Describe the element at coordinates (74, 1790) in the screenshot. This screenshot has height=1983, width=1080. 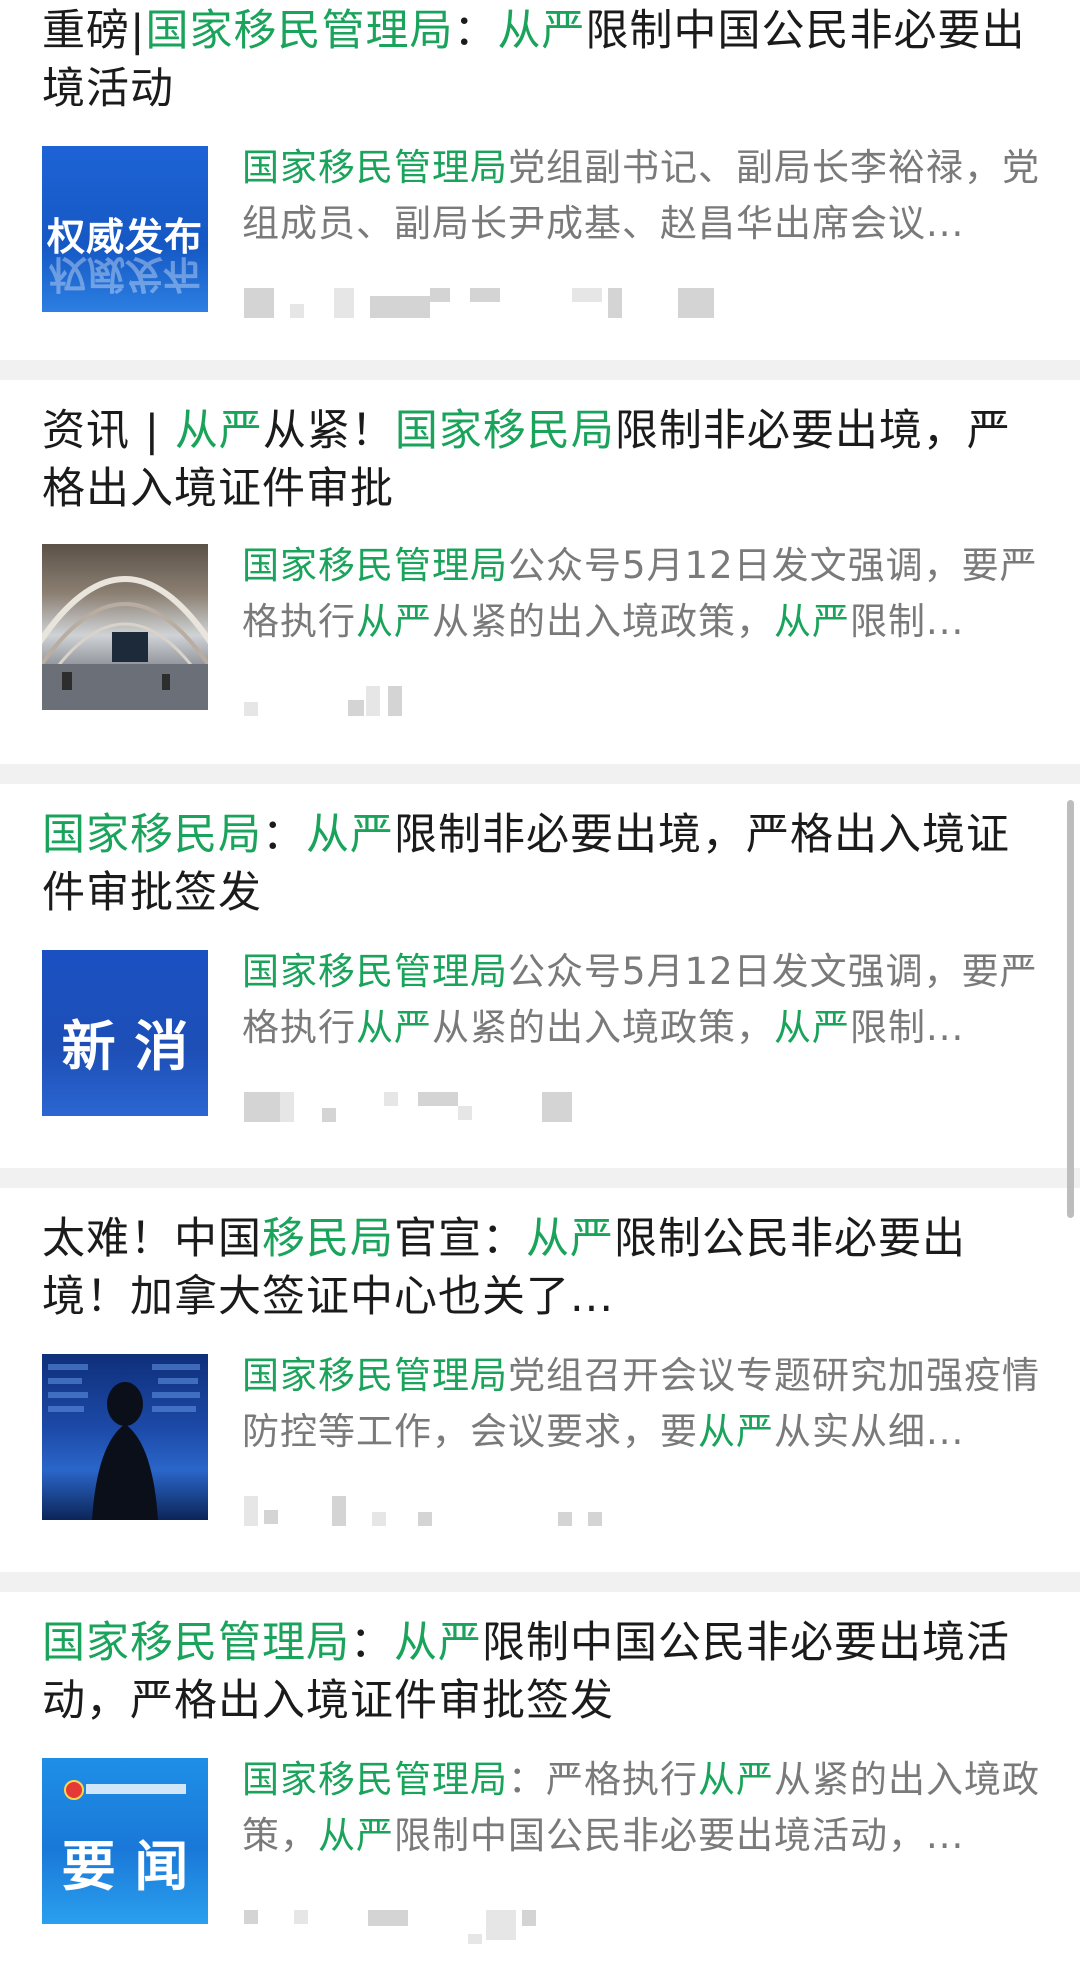
I see `emblem-icon` at that location.